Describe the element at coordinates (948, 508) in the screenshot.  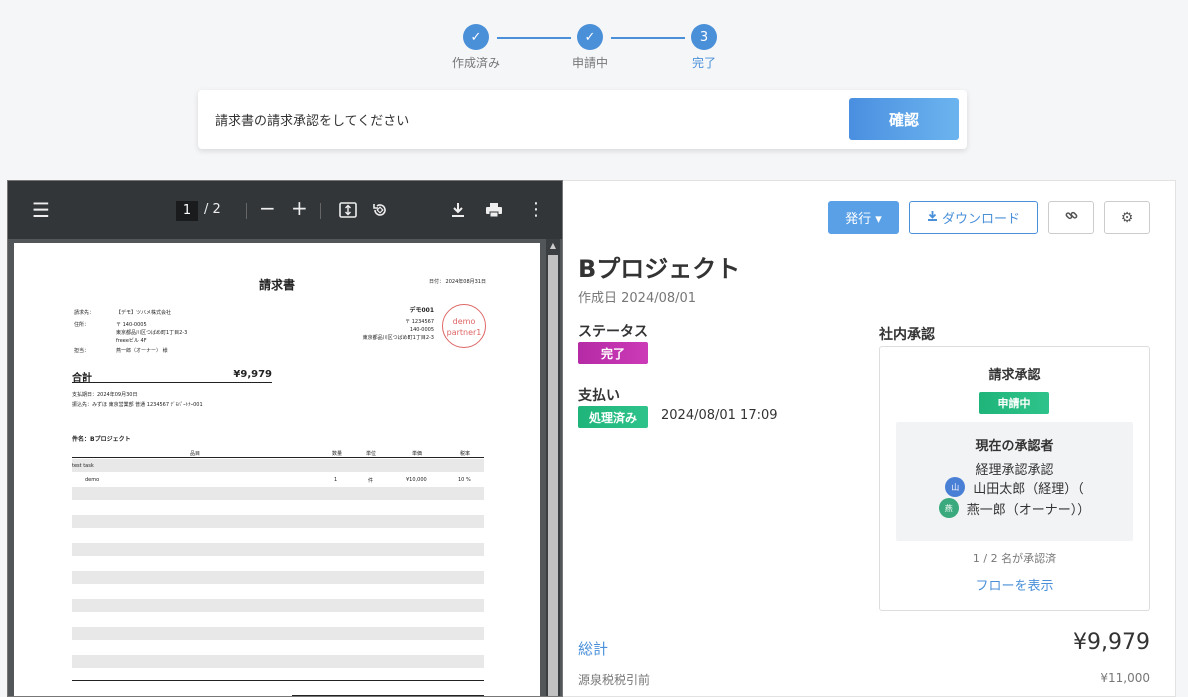
I see `avatar: 燕` at that location.